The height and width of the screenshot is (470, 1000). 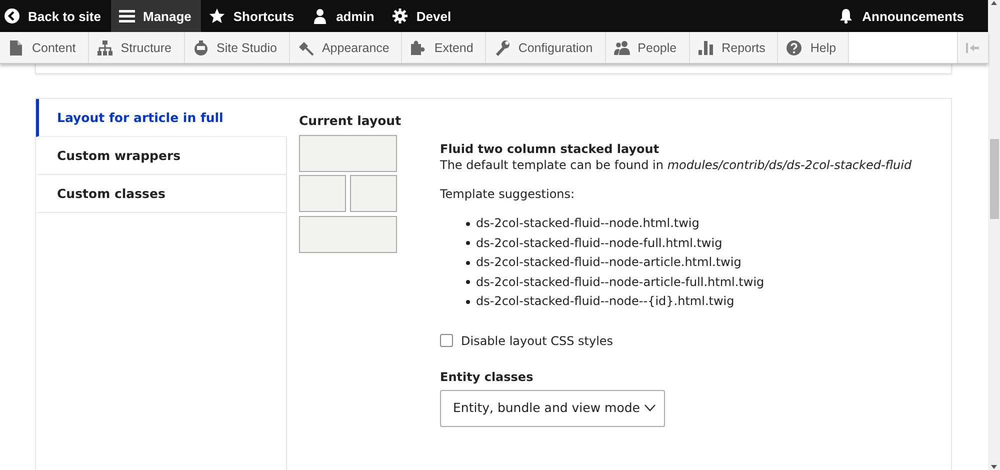 What do you see at coordinates (418, 48) in the screenshot?
I see `puzzle-icon` at bounding box center [418, 48].